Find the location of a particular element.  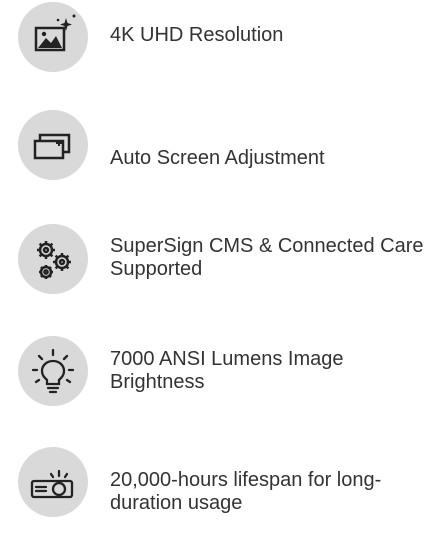

feature-item: SuperSign CMS & Connected Care Supported is located at coordinates (223, 259).